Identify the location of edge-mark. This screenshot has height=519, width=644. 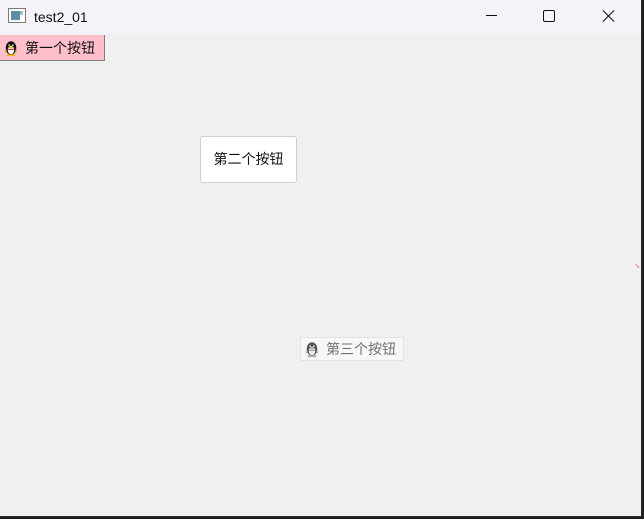
(635, 268).